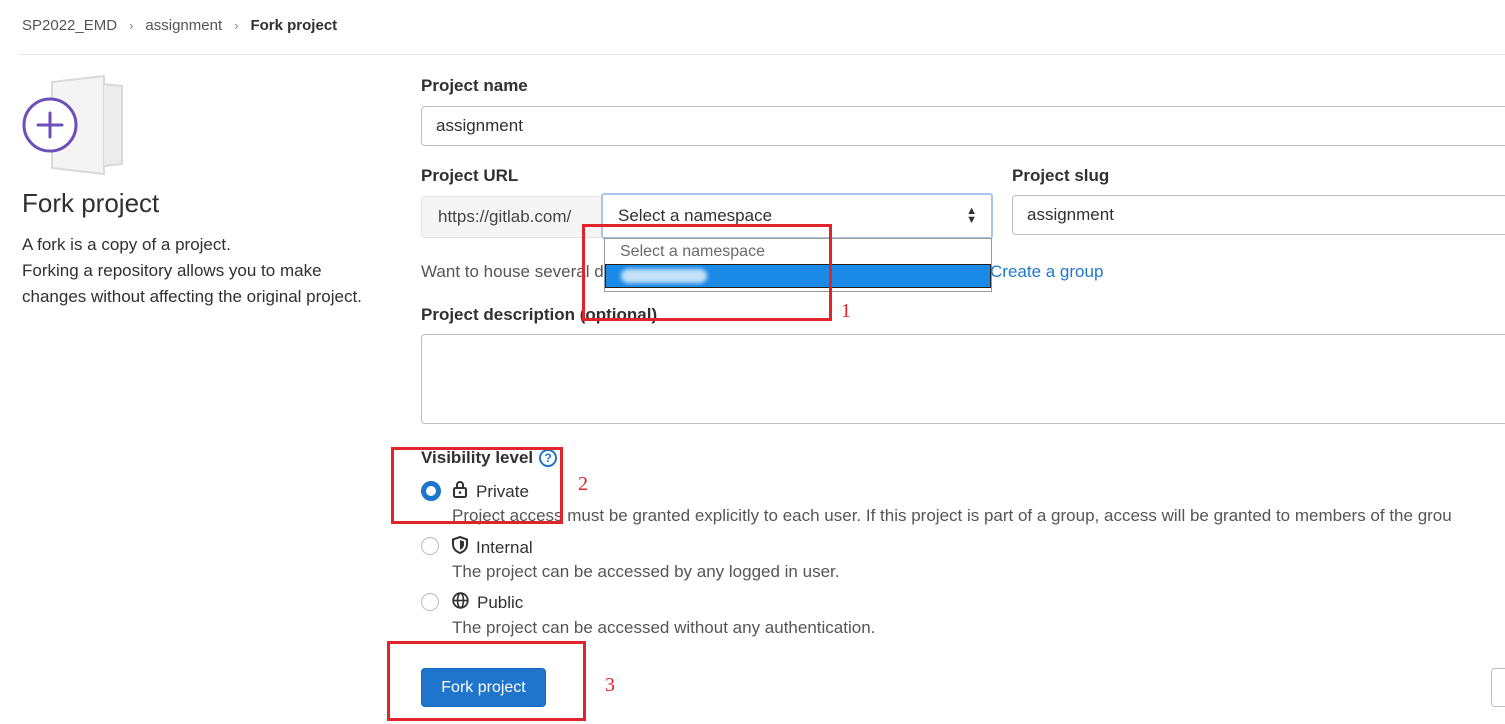 The image size is (1505, 724). Describe the element at coordinates (512, 271) in the screenshot. I see `group-helper-text: Want to house several d` at that location.